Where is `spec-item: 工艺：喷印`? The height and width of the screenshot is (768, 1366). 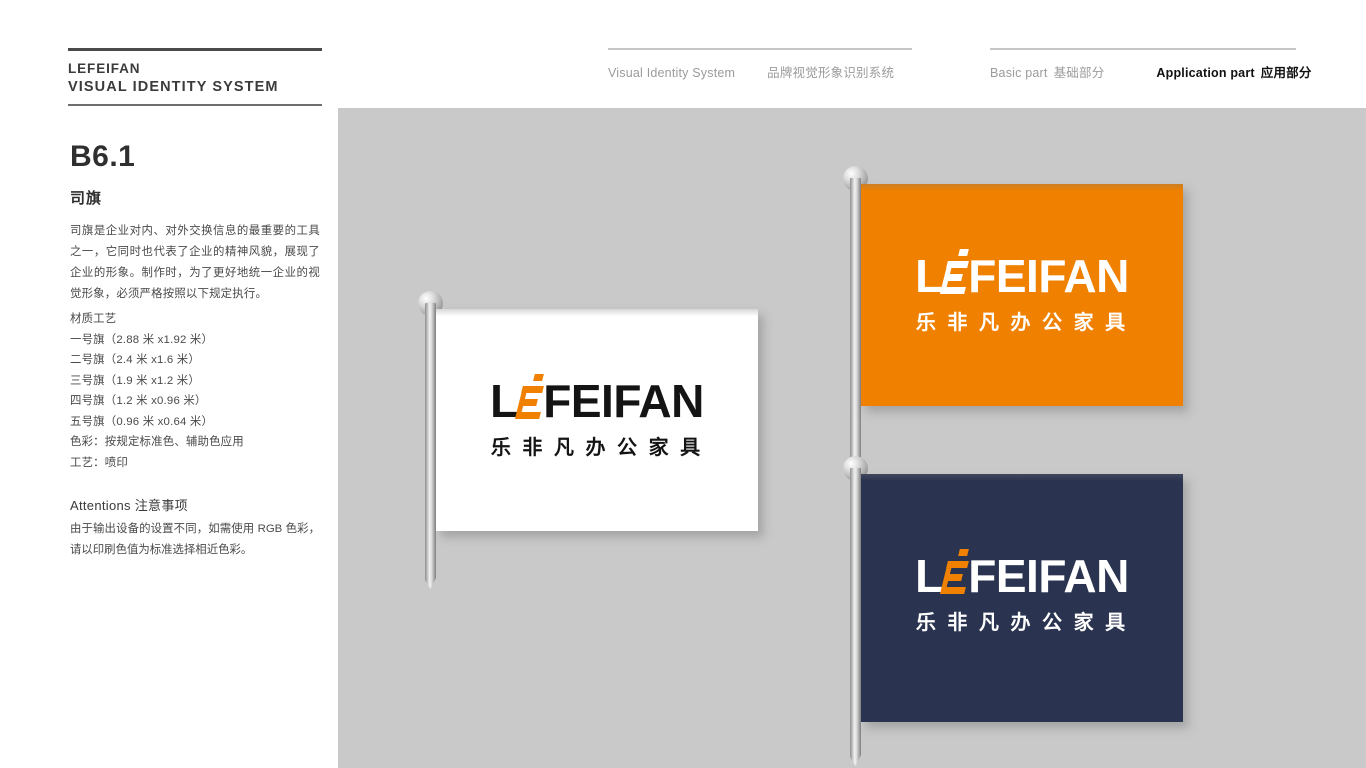 spec-item: 工艺：喷印 is located at coordinates (99, 462).